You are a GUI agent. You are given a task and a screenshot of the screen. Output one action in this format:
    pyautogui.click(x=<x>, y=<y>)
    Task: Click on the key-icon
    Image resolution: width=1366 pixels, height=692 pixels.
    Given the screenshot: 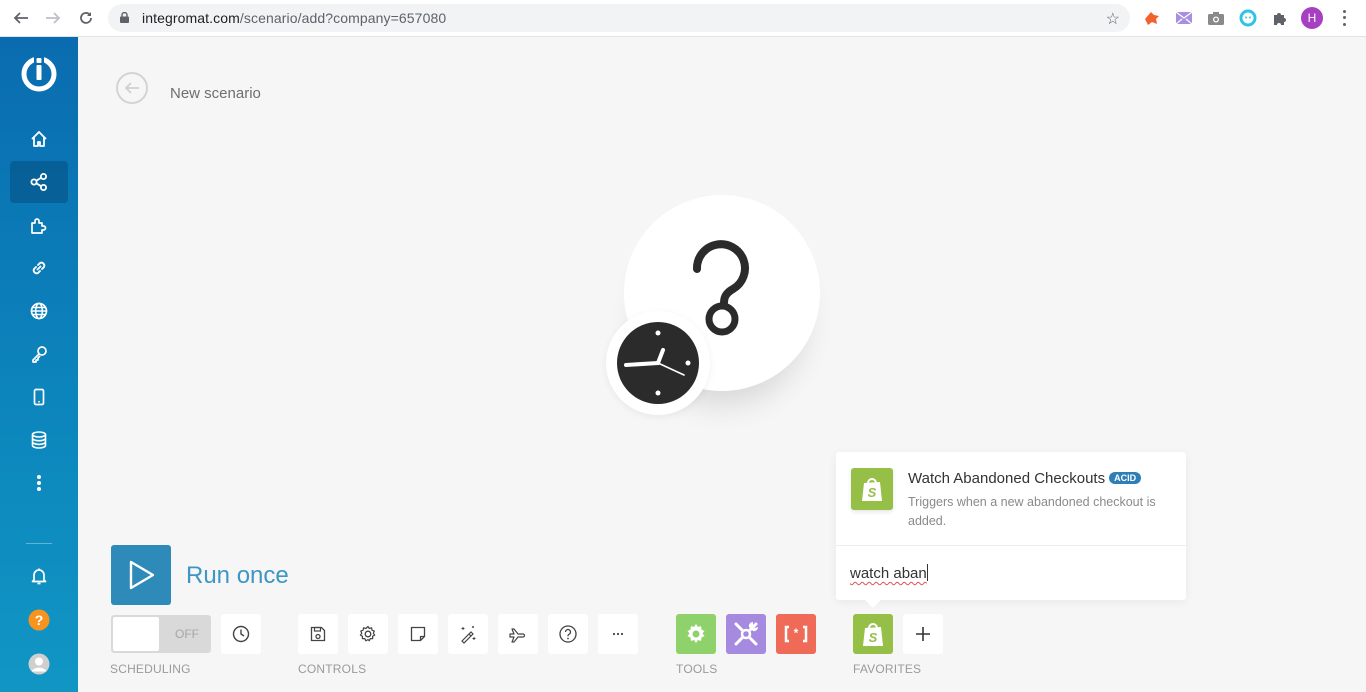 What is the action you would take?
    pyautogui.click(x=39, y=354)
    